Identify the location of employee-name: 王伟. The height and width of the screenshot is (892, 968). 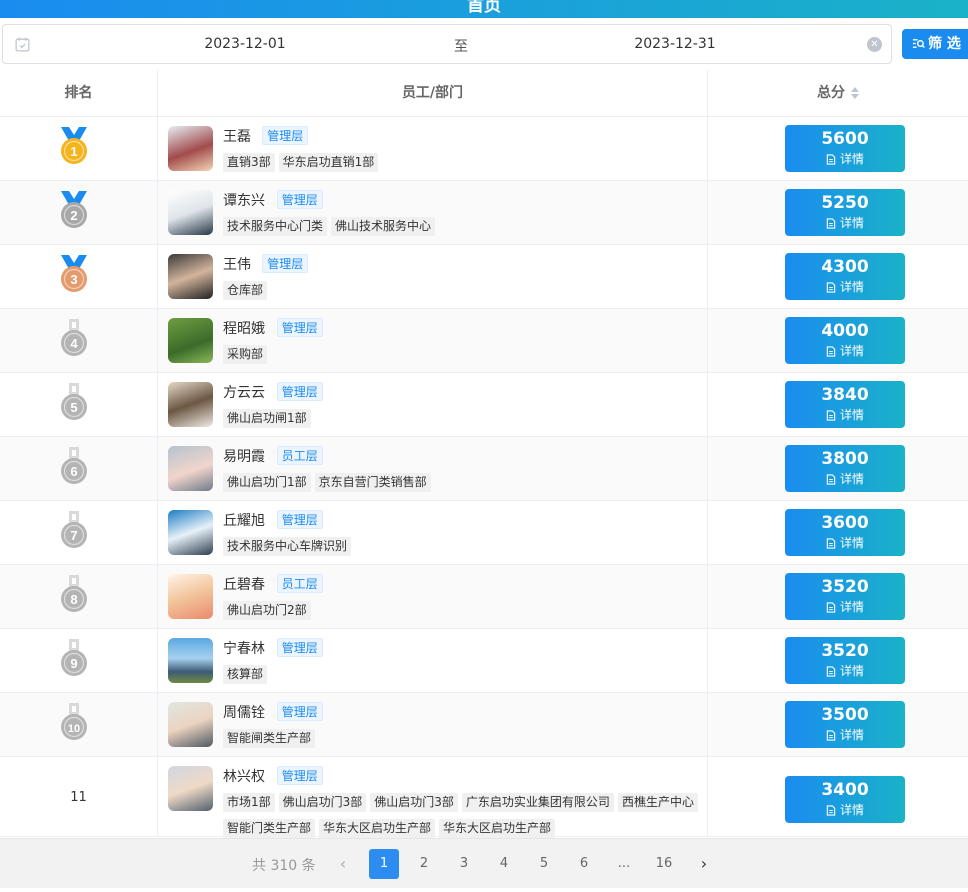
(237, 265).